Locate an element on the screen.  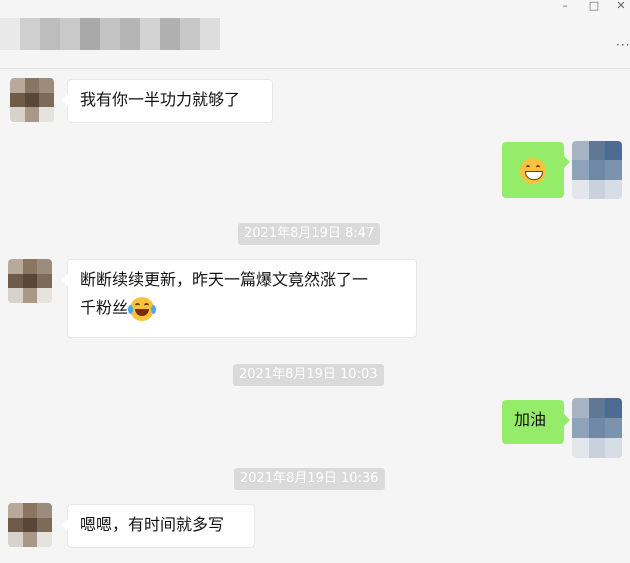
chat-title-blurred is located at coordinates (110, 34).